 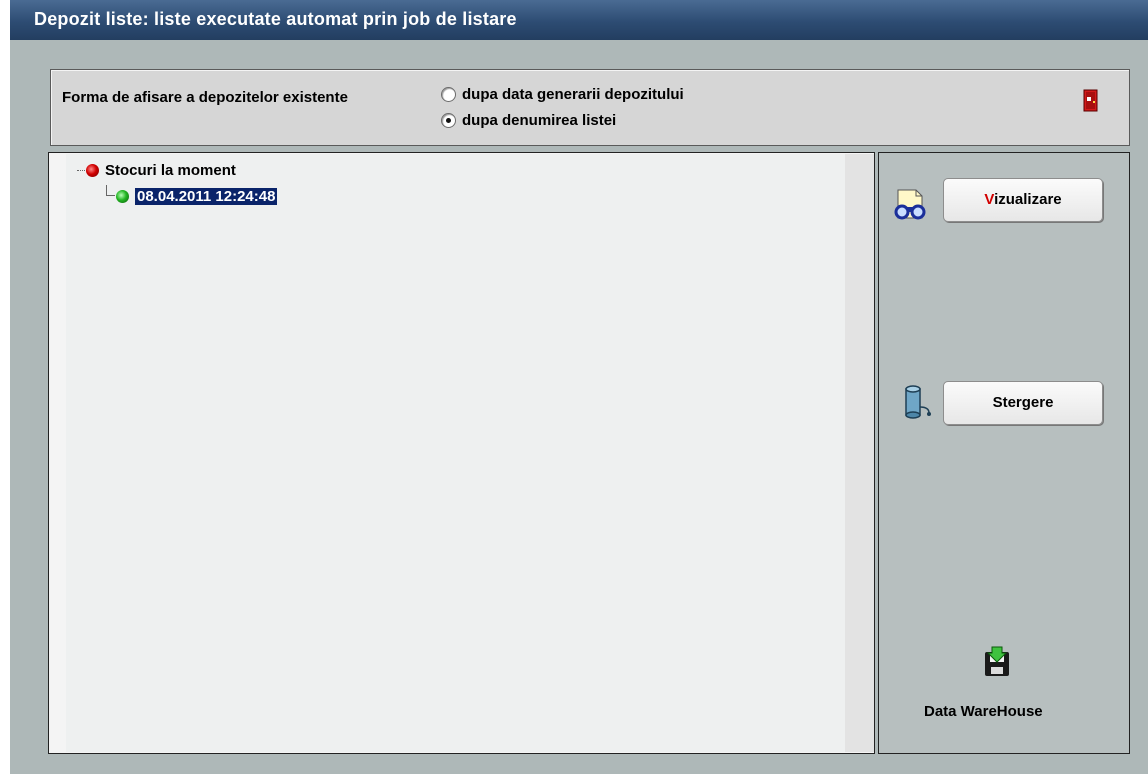 What do you see at coordinates (918, 402) in the screenshot?
I see `database-delete-icon` at bounding box center [918, 402].